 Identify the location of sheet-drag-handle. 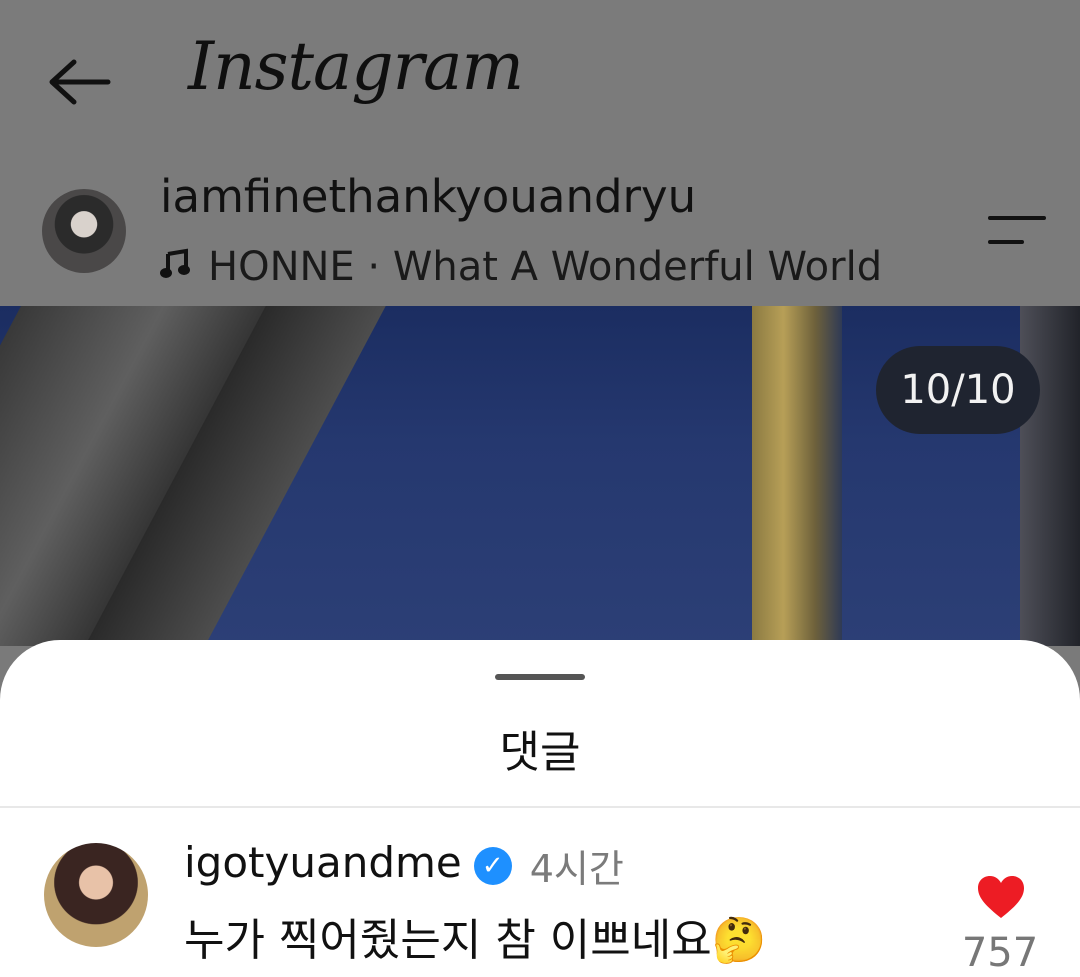
(540, 677).